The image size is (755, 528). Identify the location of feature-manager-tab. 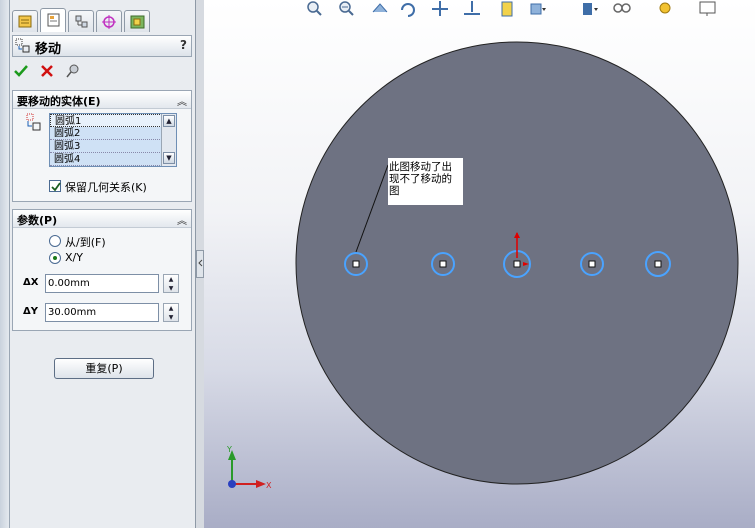
(25, 21).